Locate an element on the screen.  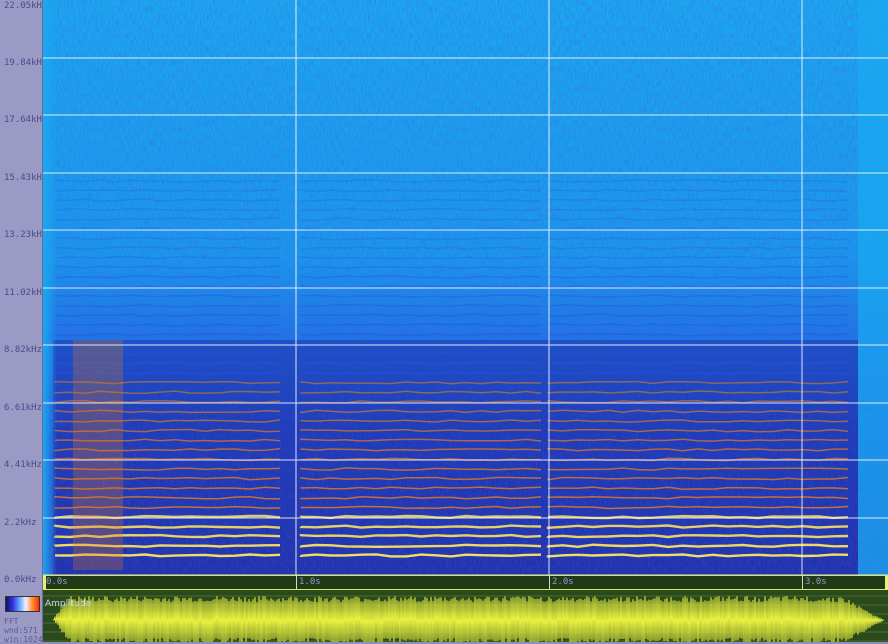
freq-label: 17.64kHz is located at coordinates (26, 120).